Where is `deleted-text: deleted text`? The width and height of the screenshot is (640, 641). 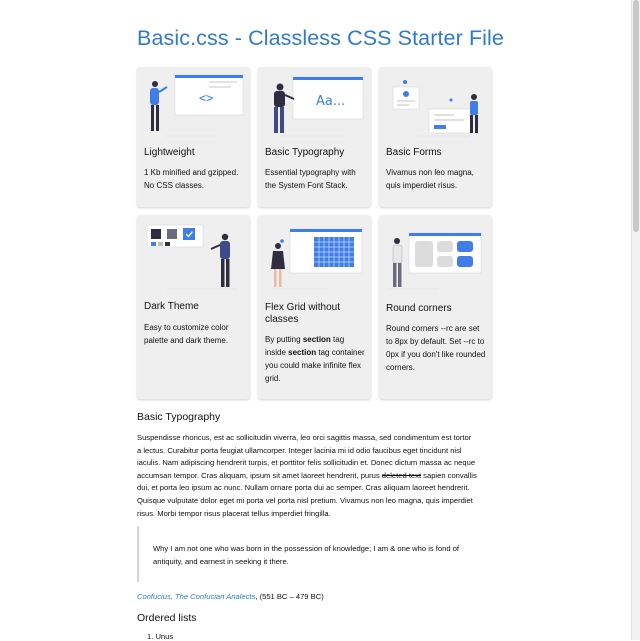
deleted-text: deleted text is located at coordinates (401, 475).